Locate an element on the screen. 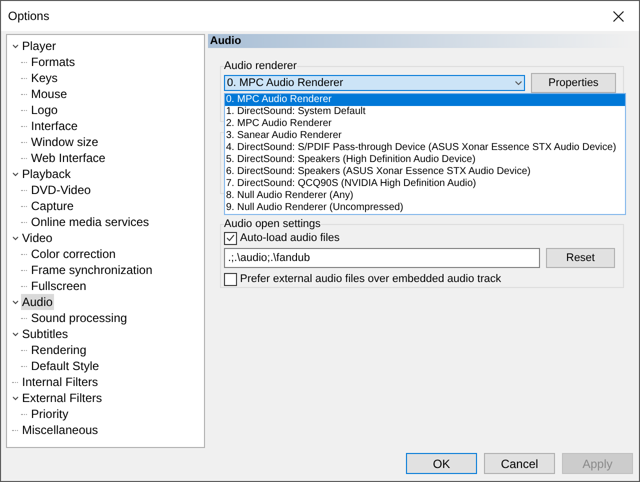 The image size is (640, 482). paths-field: .;.\audio;.\fandub is located at coordinates (382, 258).